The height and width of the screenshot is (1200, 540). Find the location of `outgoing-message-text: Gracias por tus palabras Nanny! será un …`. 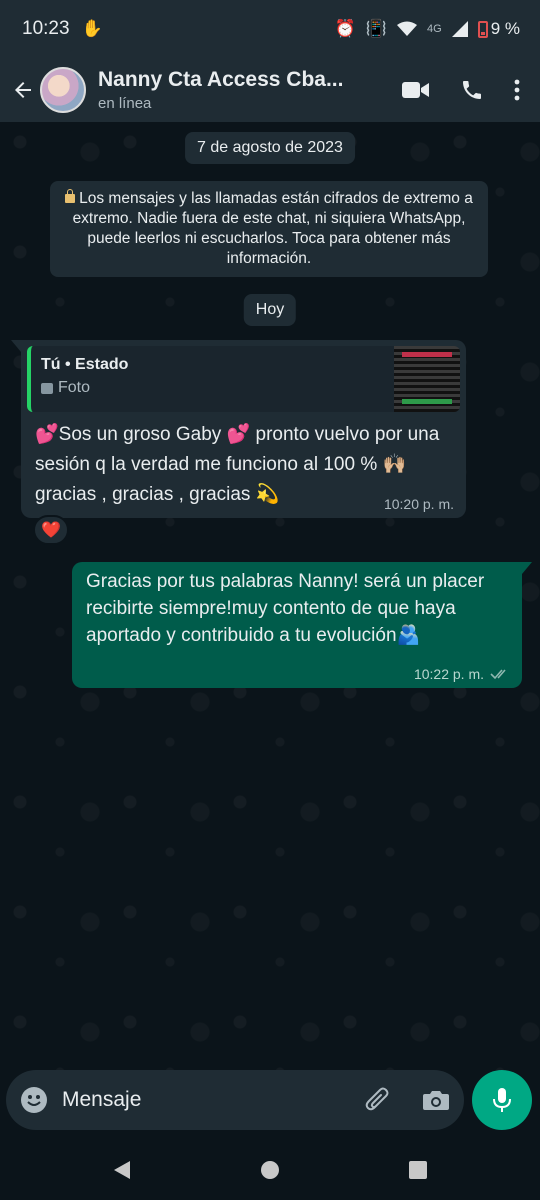

outgoing-message-text: Gracias por tus palabras Nanny! será un … is located at coordinates (285, 608).